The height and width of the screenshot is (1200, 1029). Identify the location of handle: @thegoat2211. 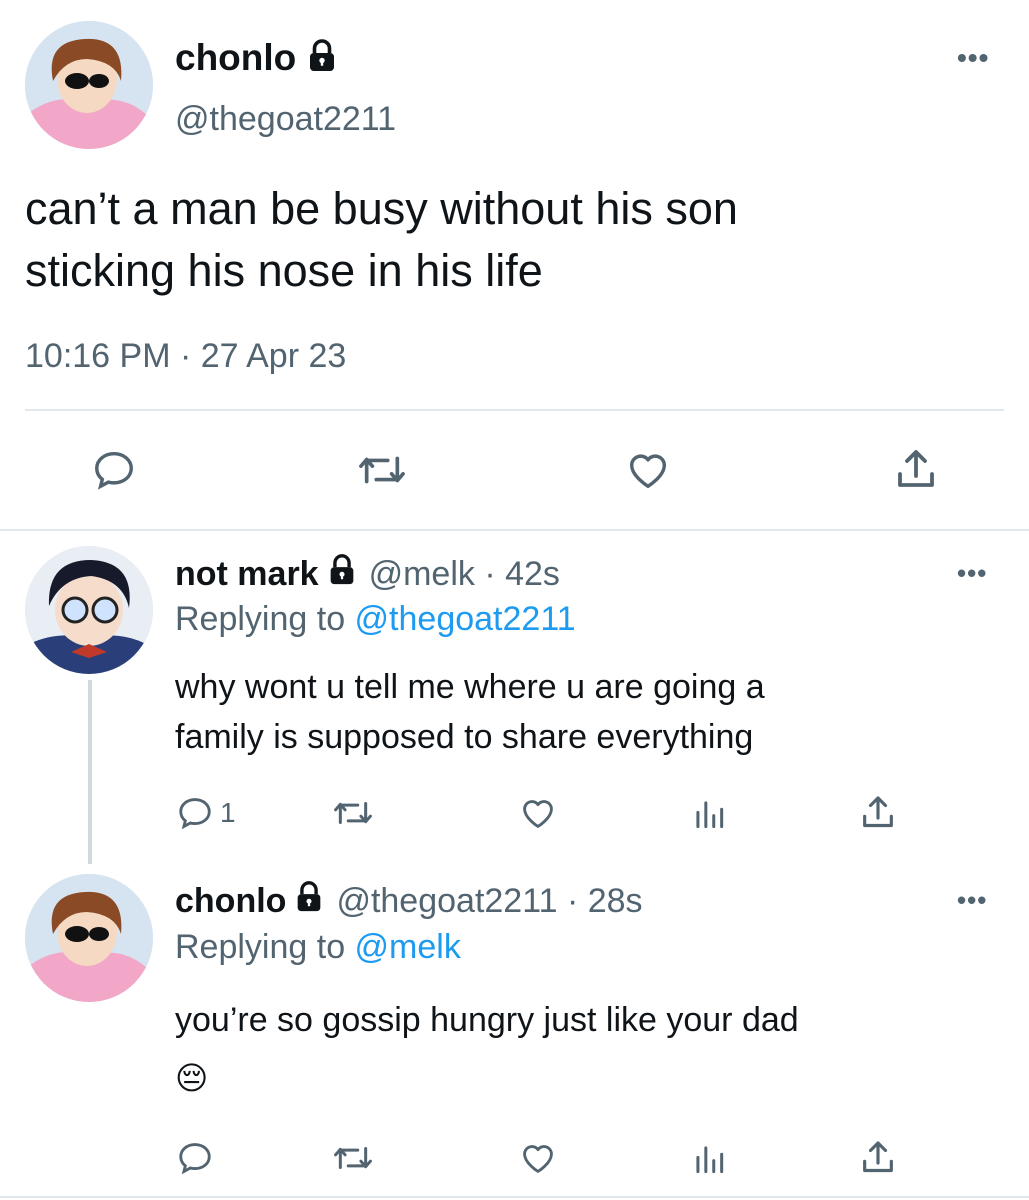
(285, 119).